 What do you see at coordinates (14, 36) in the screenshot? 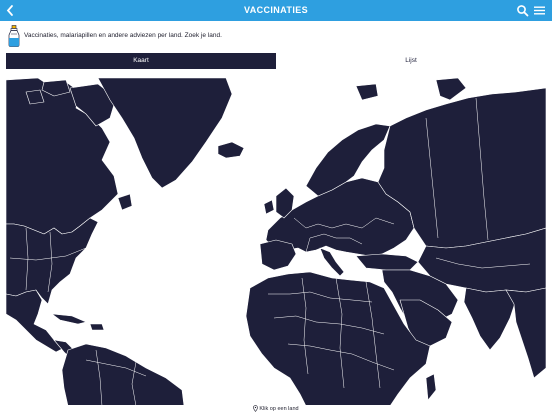
I see `vaccine-bottle-icon` at bounding box center [14, 36].